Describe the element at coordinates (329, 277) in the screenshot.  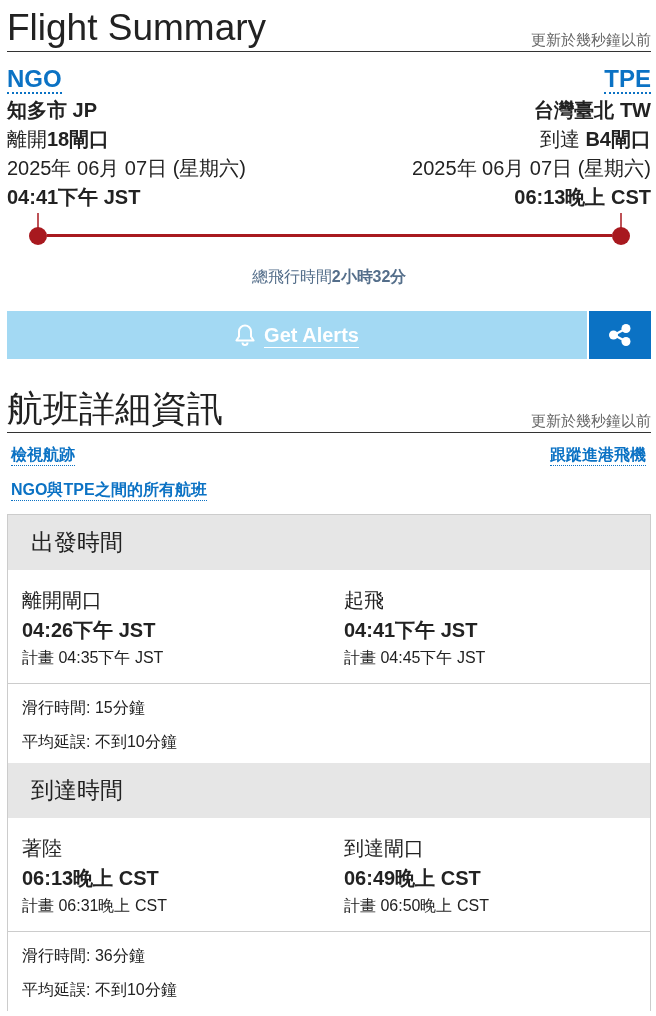
I see `flight-duration-text: 總飛行時間2小時32分` at that location.